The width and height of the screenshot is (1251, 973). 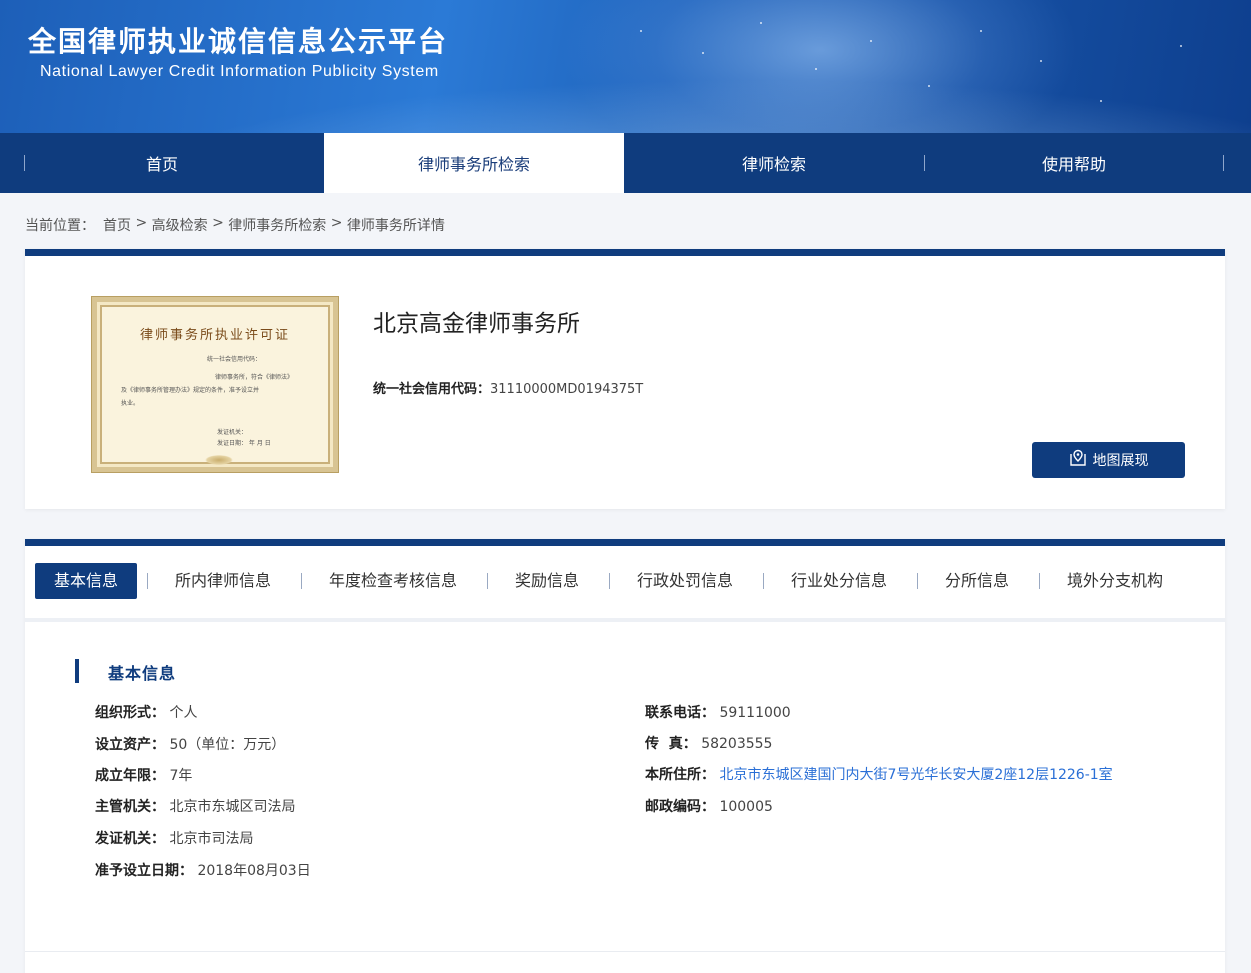 What do you see at coordinates (567, 389) in the screenshot?
I see `credit-code-value: 31110000MD0194375T` at bounding box center [567, 389].